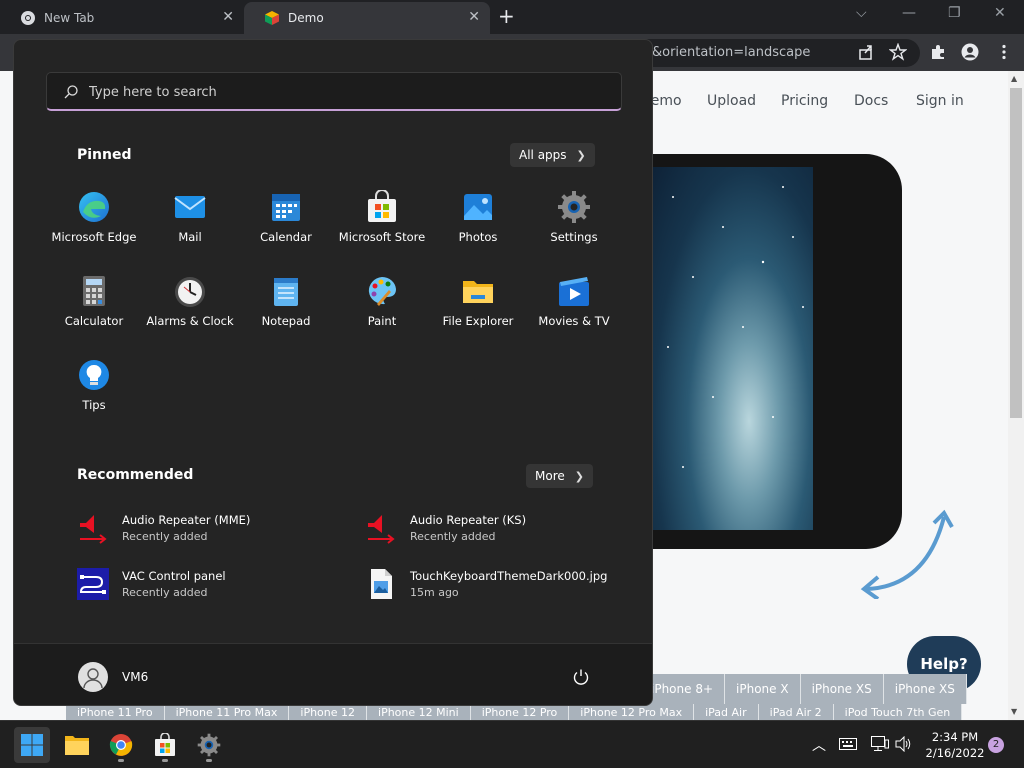  Describe the element at coordinates (880, 744) in the screenshot. I see `network-monitor-icon` at that location.